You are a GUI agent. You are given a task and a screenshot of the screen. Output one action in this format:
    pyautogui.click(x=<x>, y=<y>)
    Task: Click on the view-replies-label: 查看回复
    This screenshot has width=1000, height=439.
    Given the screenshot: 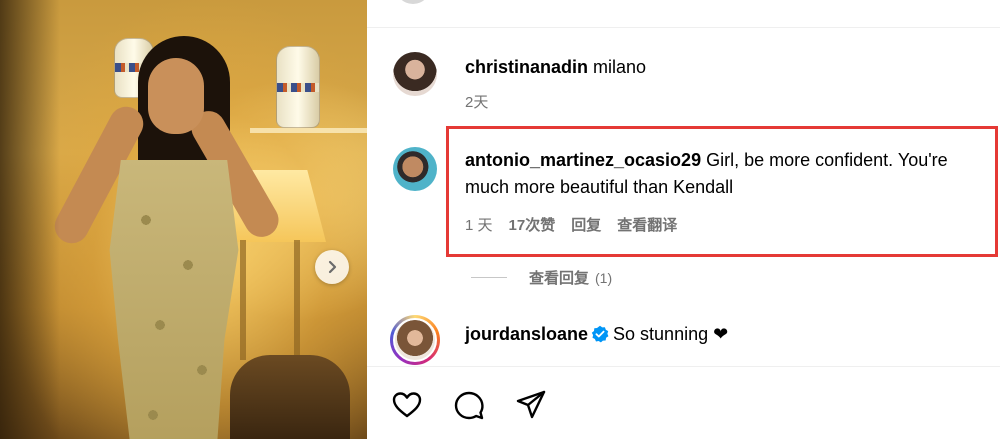 What is the action you would take?
    pyautogui.click(x=559, y=278)
    